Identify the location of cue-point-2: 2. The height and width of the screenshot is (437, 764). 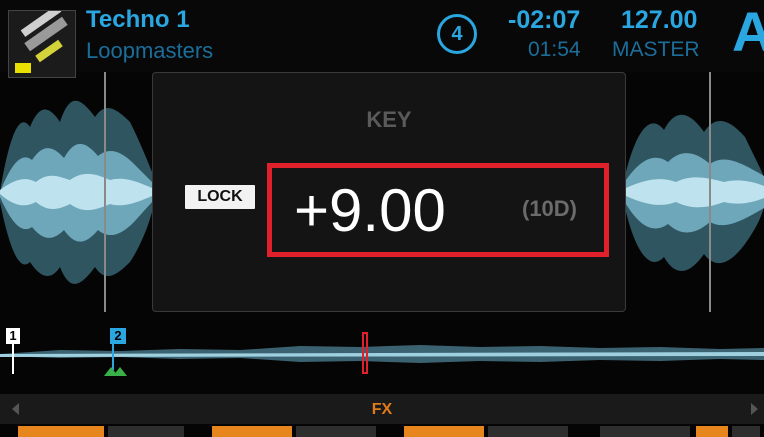
(118, 336).